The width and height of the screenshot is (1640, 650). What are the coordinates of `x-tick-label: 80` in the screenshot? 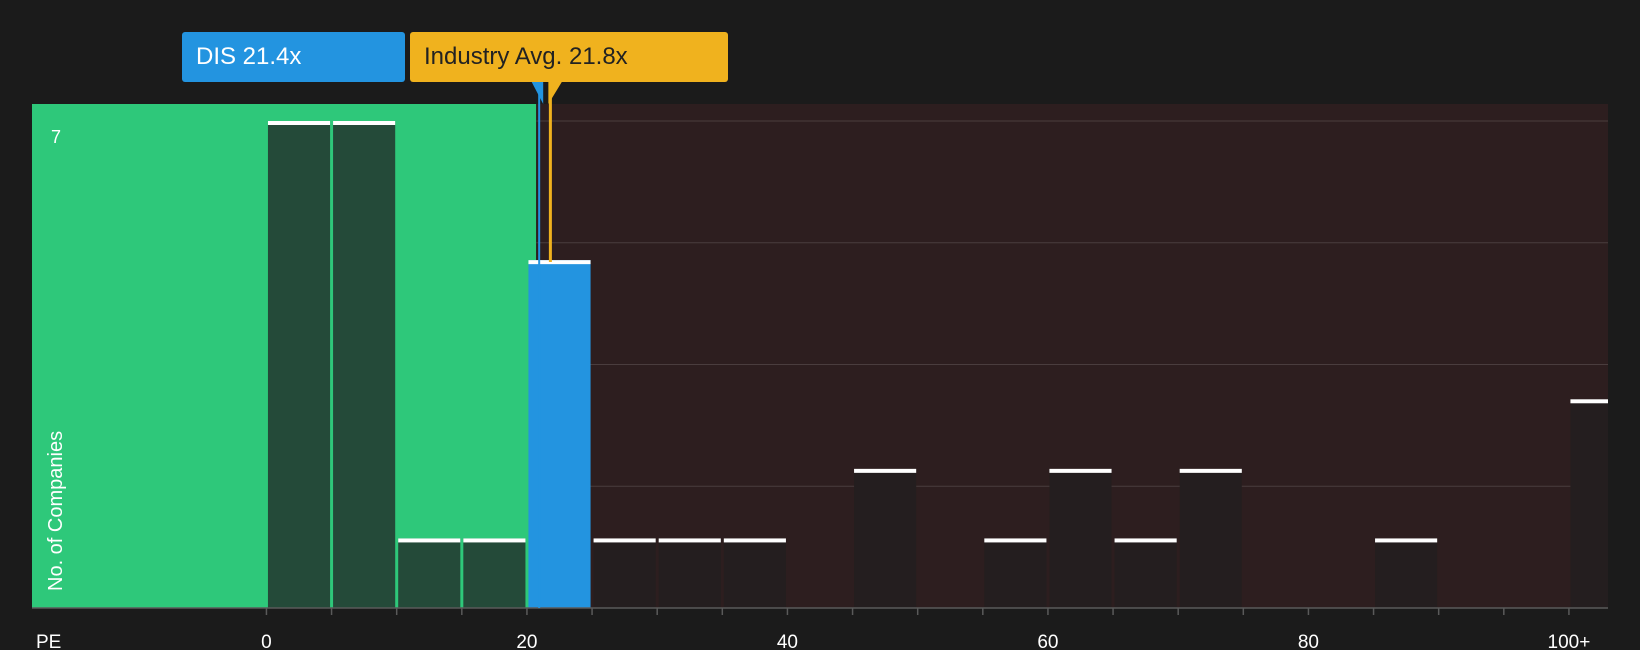 It's located at (1308, 641).